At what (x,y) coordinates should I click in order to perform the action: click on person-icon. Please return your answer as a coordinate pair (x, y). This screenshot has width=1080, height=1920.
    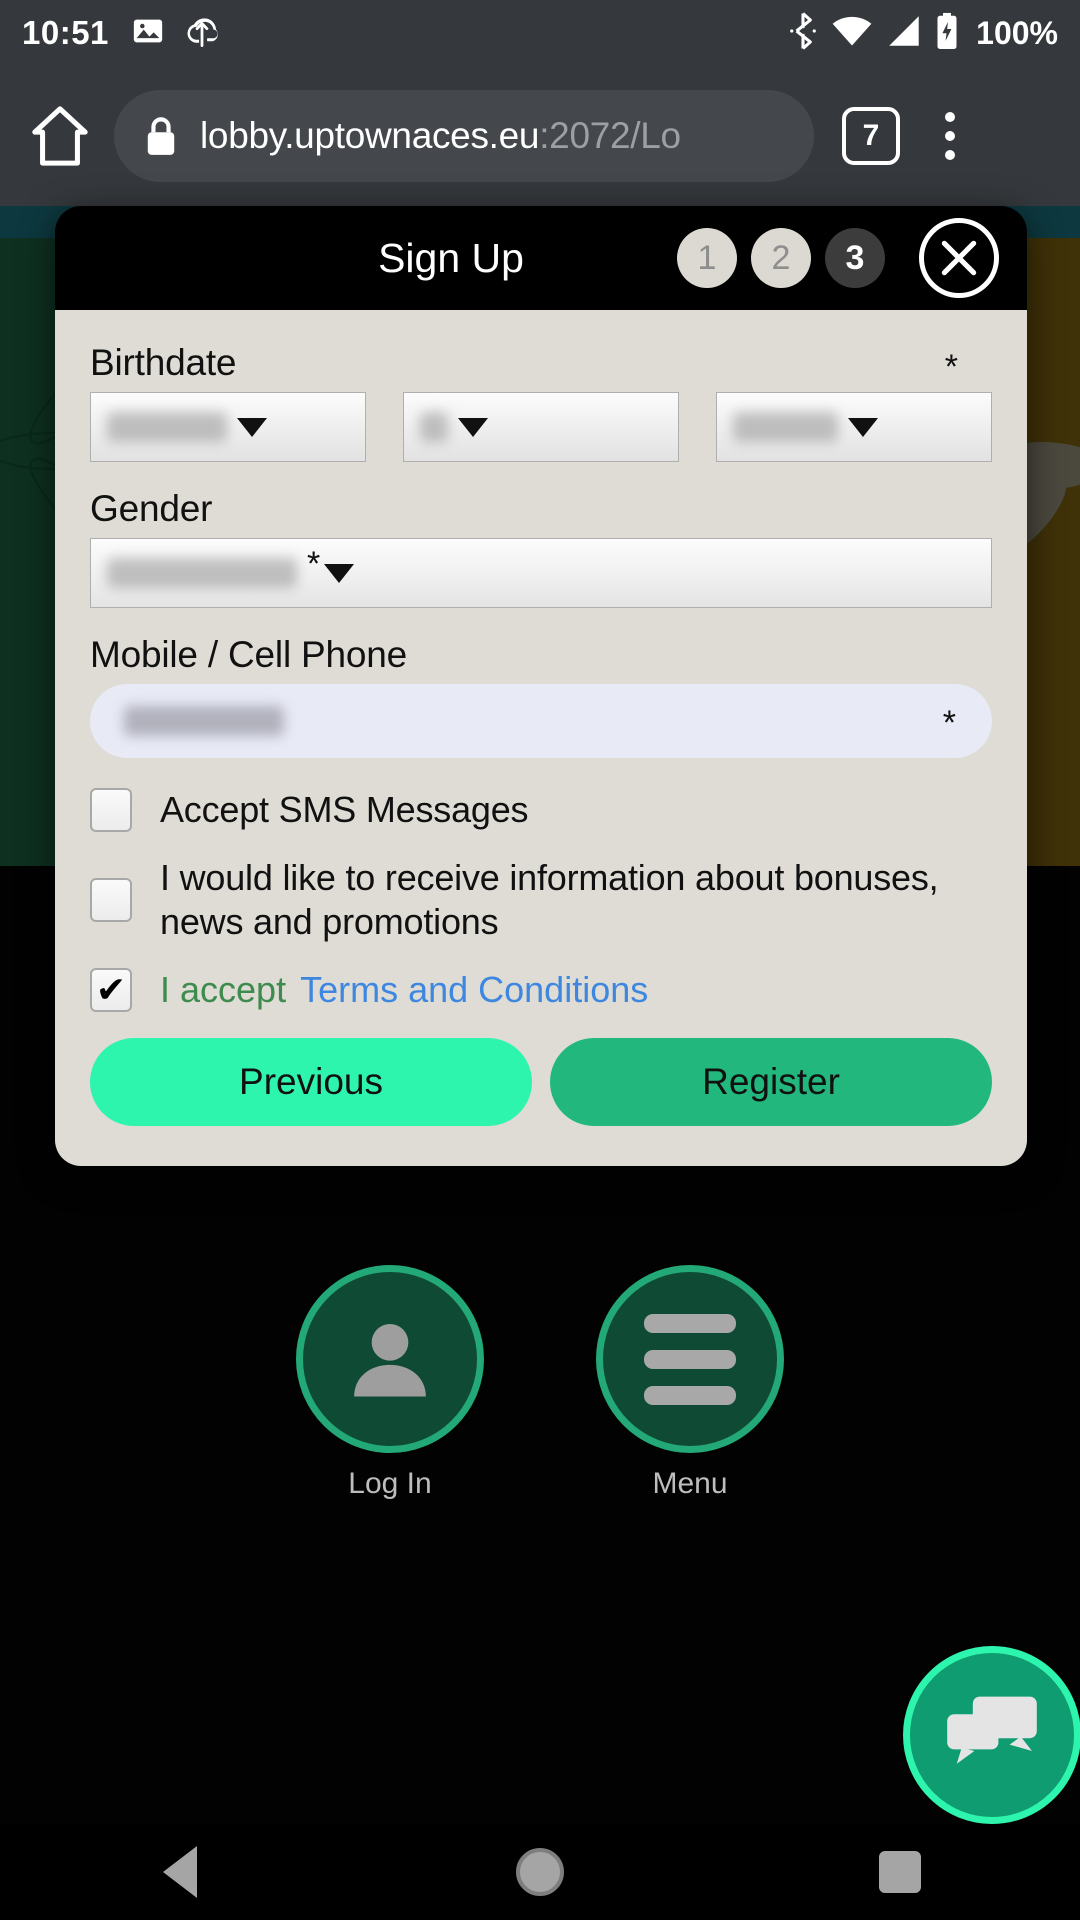
    Looking at the image, I should click on (390, 1360).